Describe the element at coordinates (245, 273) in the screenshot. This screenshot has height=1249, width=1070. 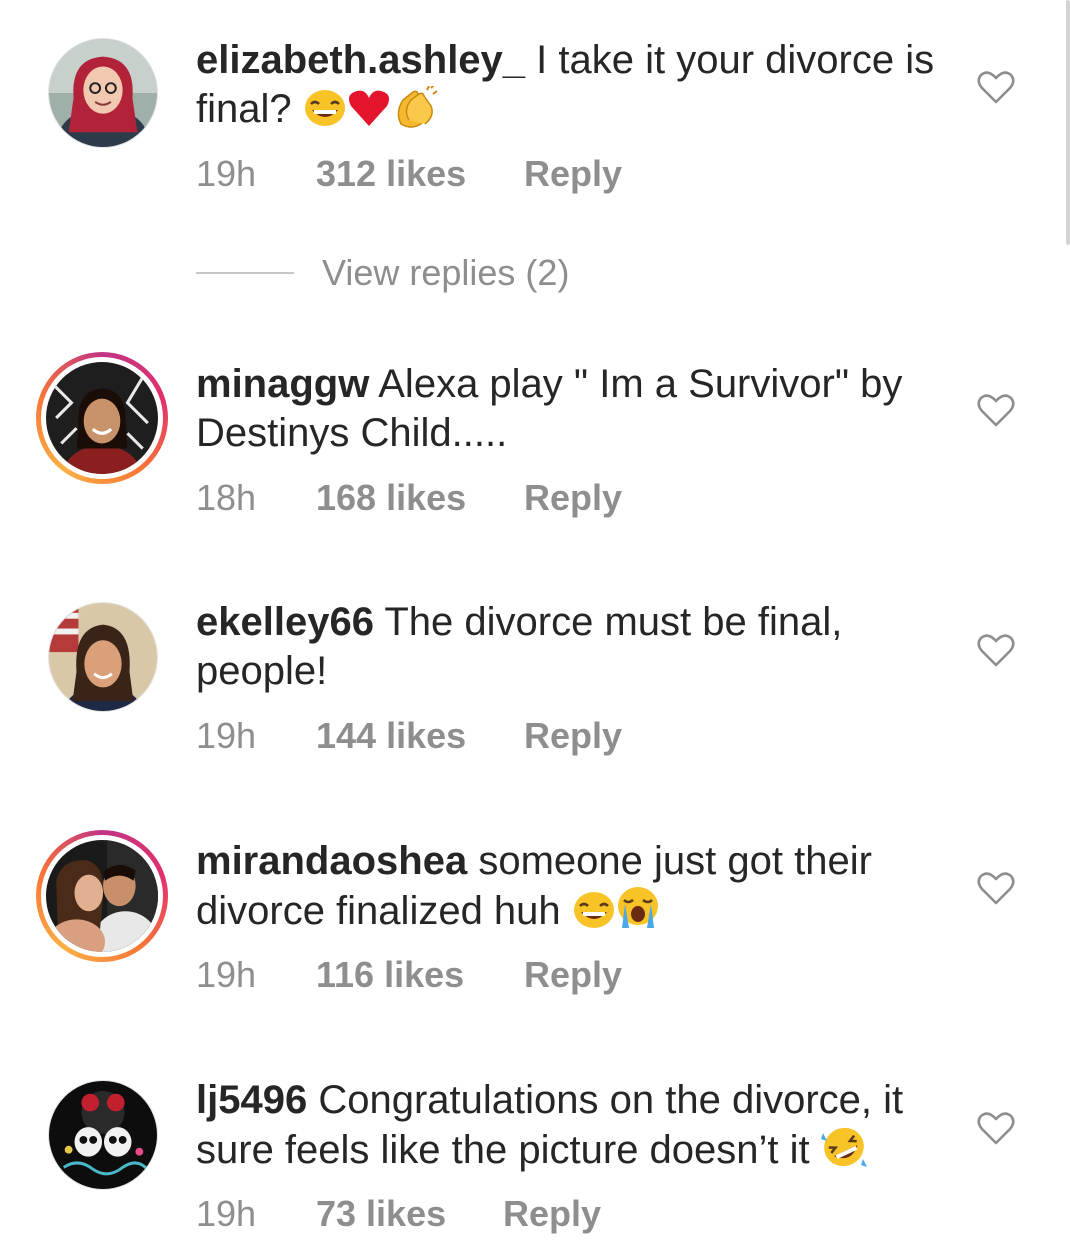
I see `divider` at that location.